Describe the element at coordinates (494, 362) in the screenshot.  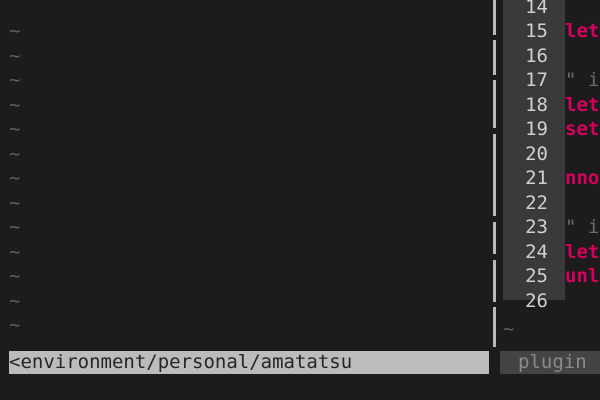
I see `status-line-gap` at that location.